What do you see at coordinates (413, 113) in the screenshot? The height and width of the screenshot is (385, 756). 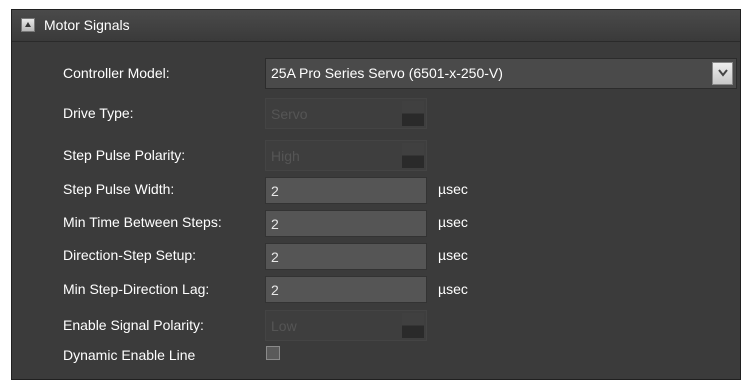 I see `drive-type-dropdown-button` at bounding box center [413, 113].